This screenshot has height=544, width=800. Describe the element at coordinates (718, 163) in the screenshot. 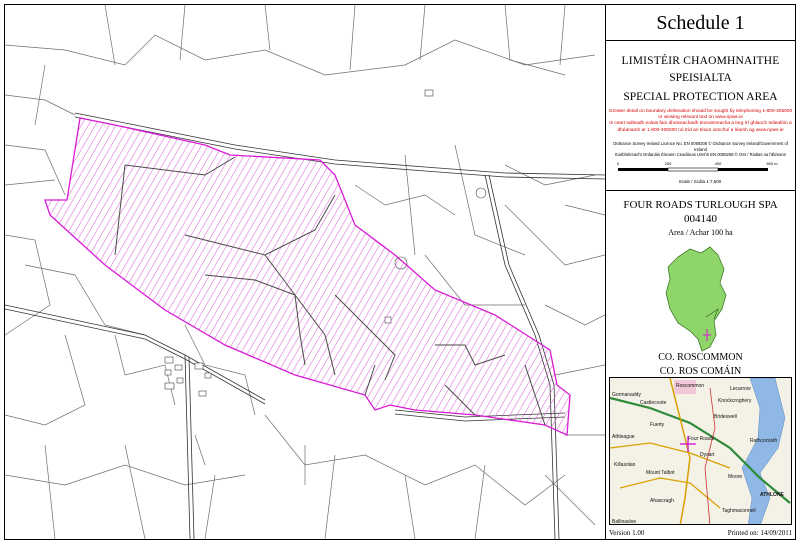

I see `scale-tick-400: 400` at that location.